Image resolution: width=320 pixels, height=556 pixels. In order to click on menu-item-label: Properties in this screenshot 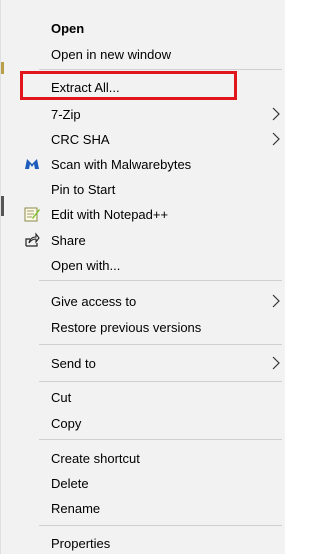, I will do `click(81, 543)`.